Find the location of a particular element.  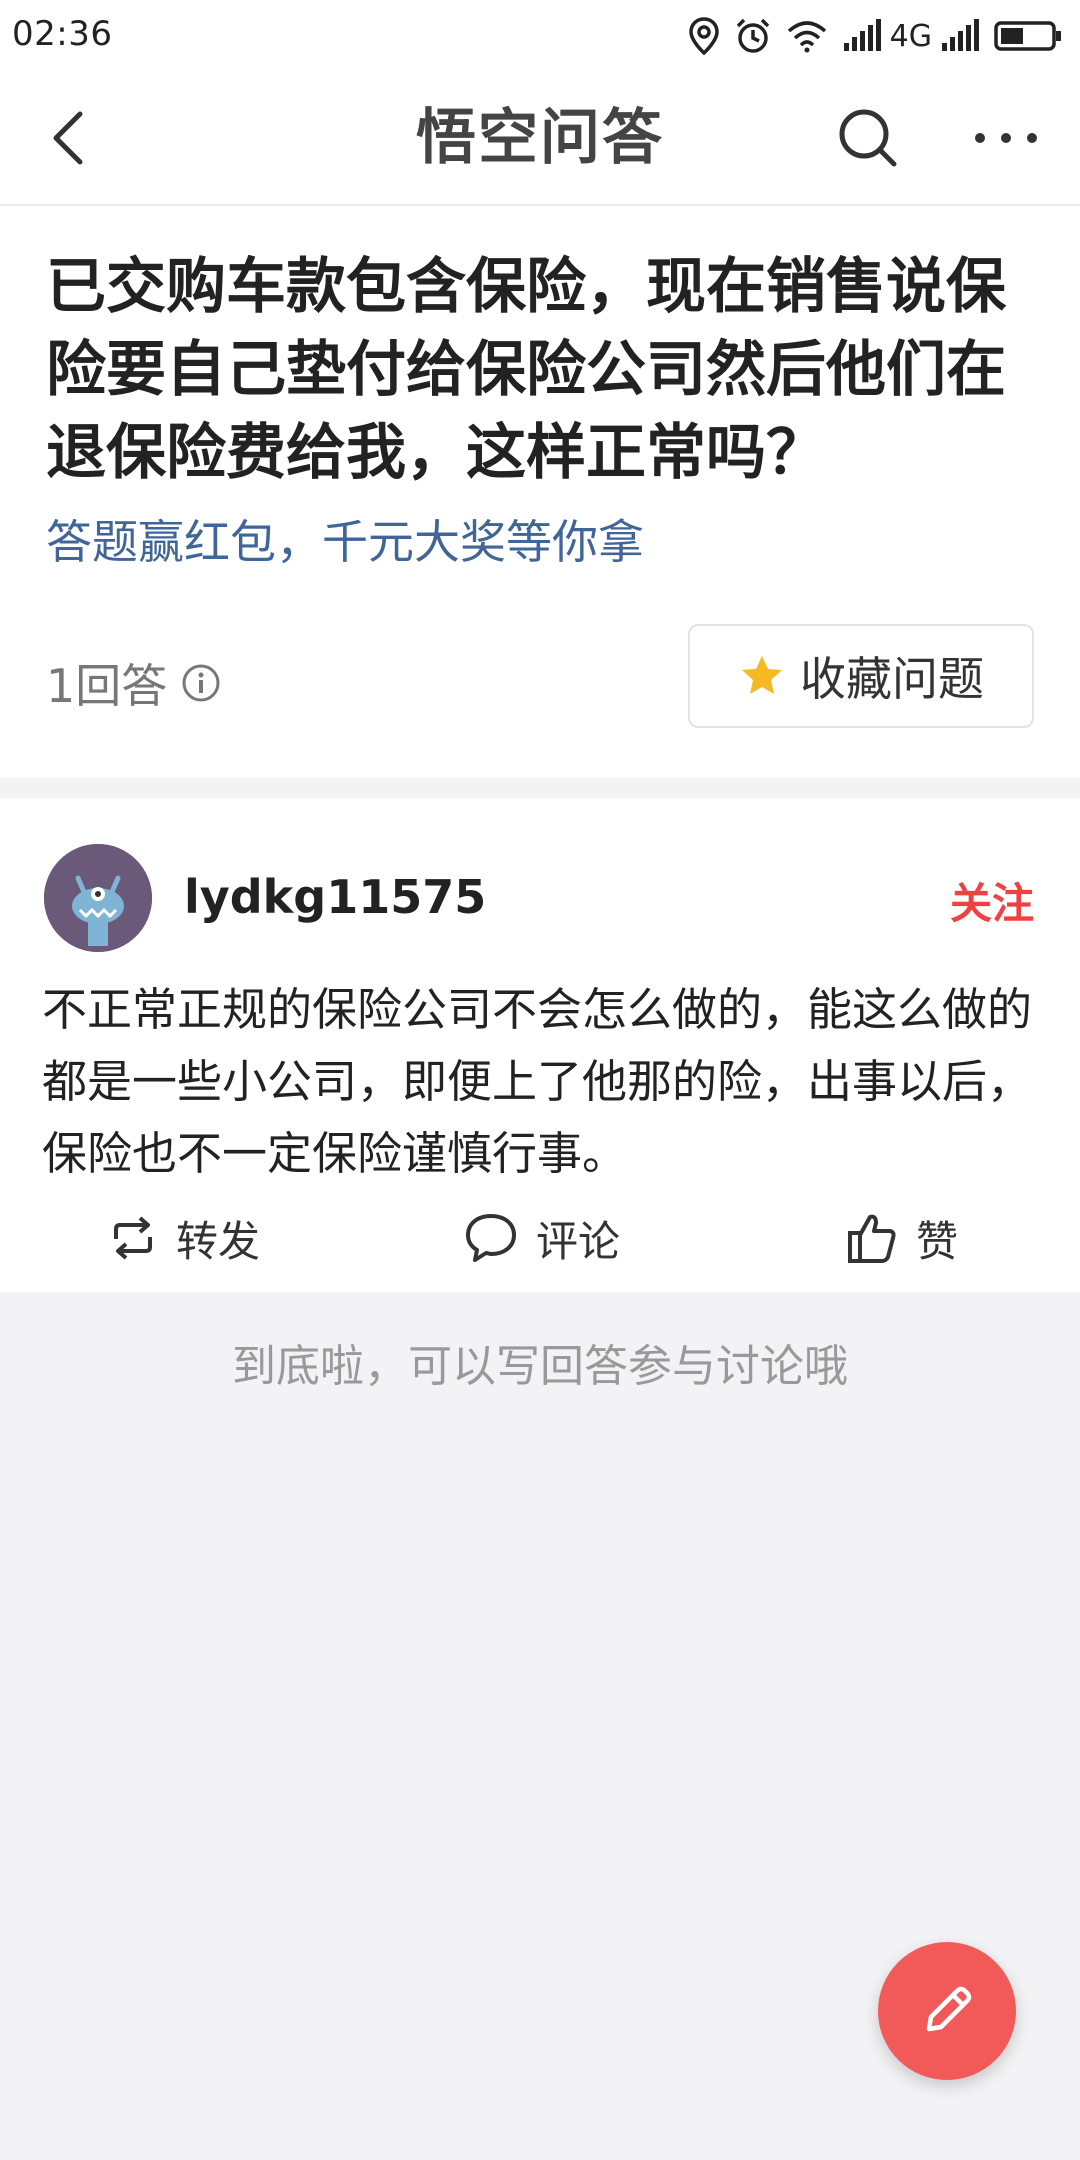

end-of-list-hint: 到底啦，可以写回答参与讨论哦 is located at coordinates (540, 1366).